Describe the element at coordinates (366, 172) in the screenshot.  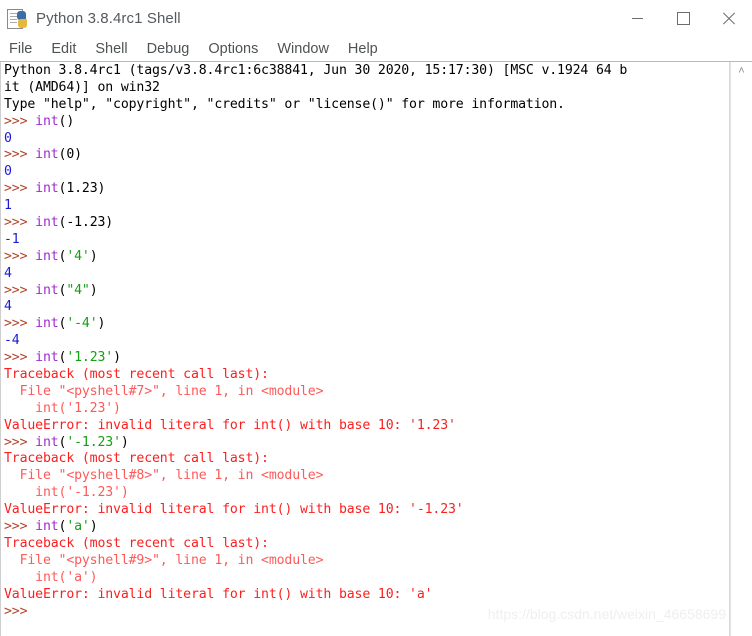
I see `console-line-output-2: 0` at that location.